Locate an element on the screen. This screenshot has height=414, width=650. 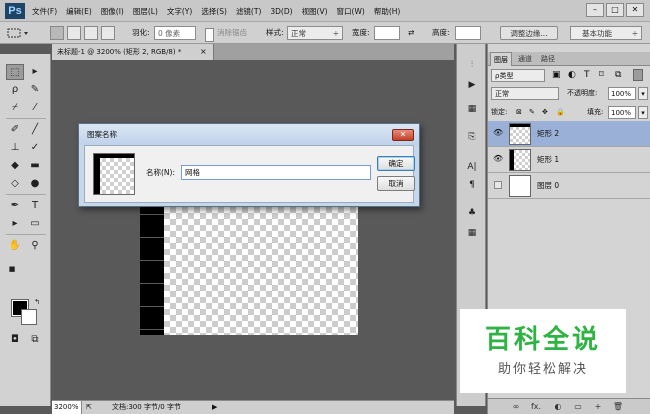
document-tab: 未标题-1 @ 3200% (矩形 2, RGB/8) * × is located at coordinates (133, 52).